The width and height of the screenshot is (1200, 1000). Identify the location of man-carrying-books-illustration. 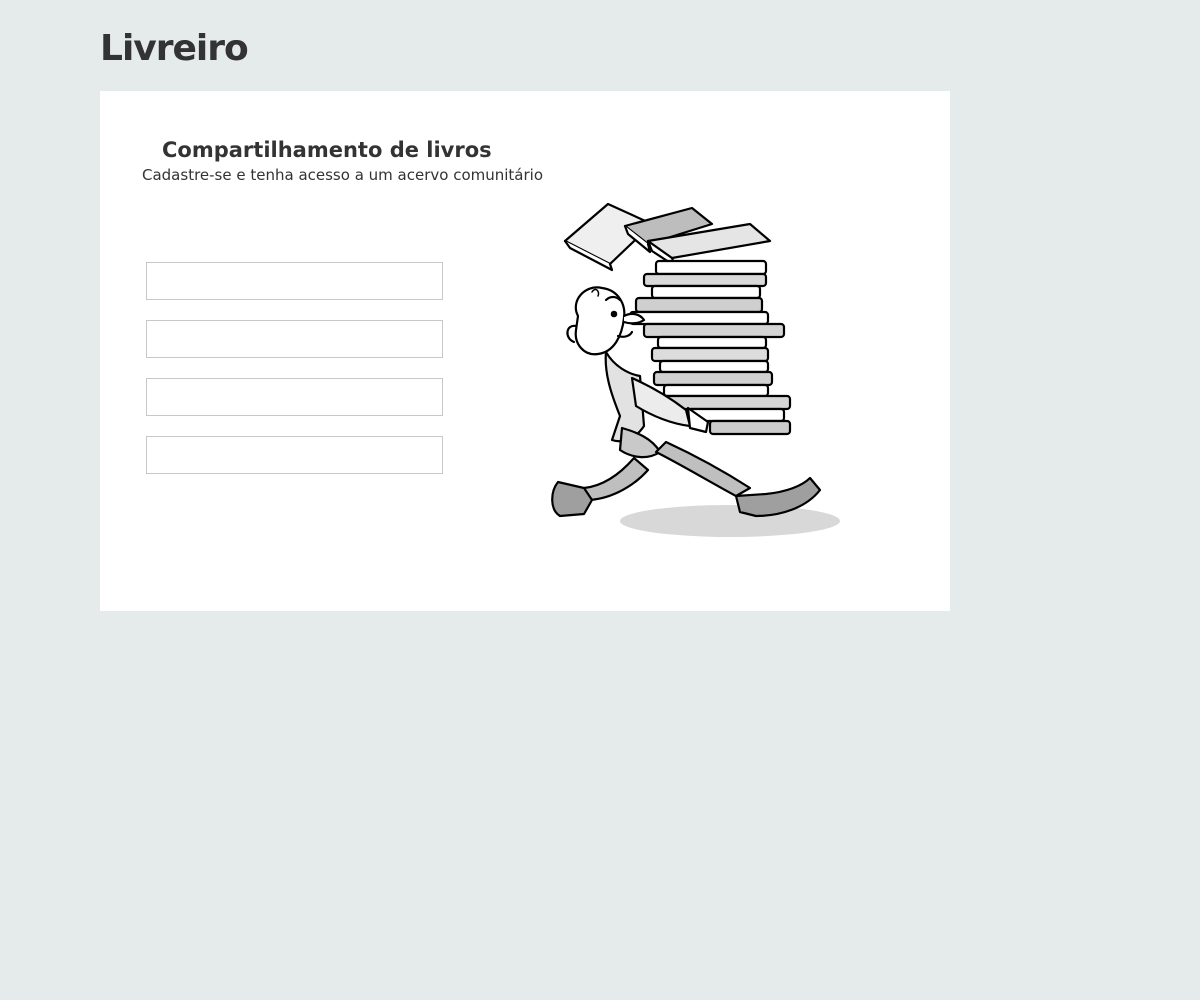
(695, 369).